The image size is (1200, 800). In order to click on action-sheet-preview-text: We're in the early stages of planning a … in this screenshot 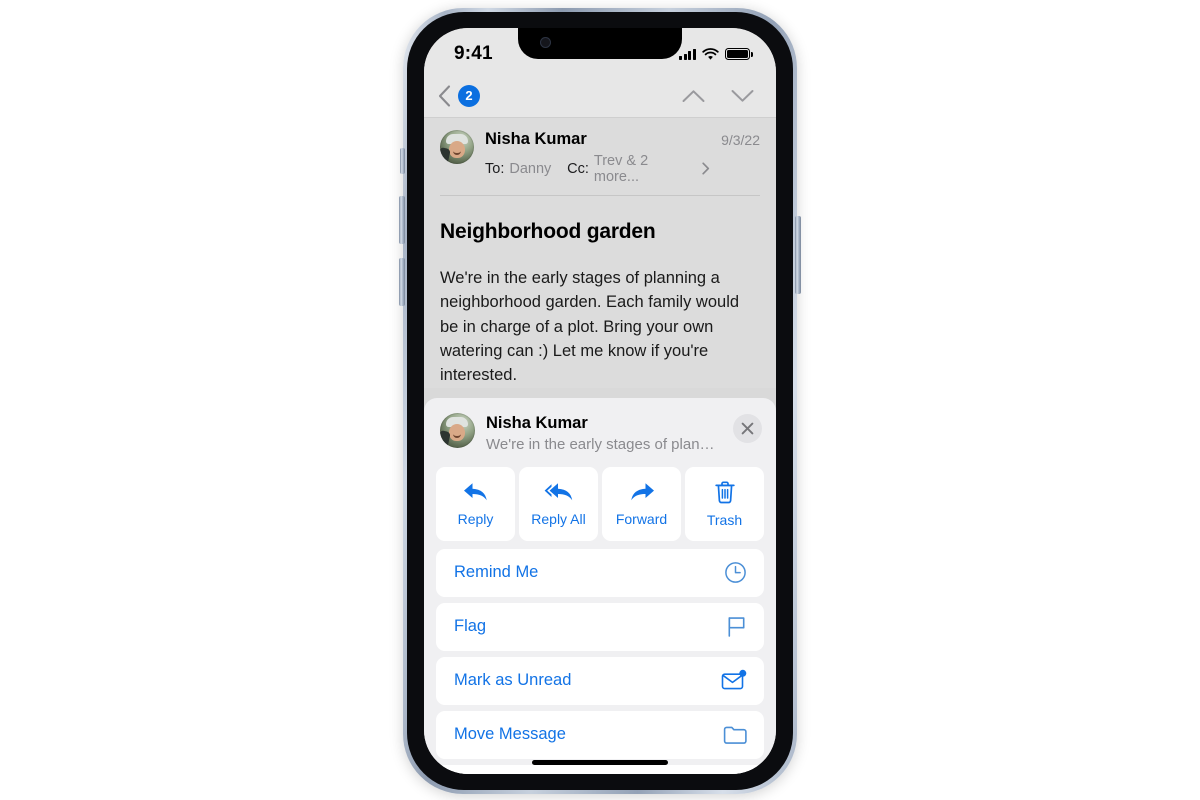, I will do `click(604, 444)`.